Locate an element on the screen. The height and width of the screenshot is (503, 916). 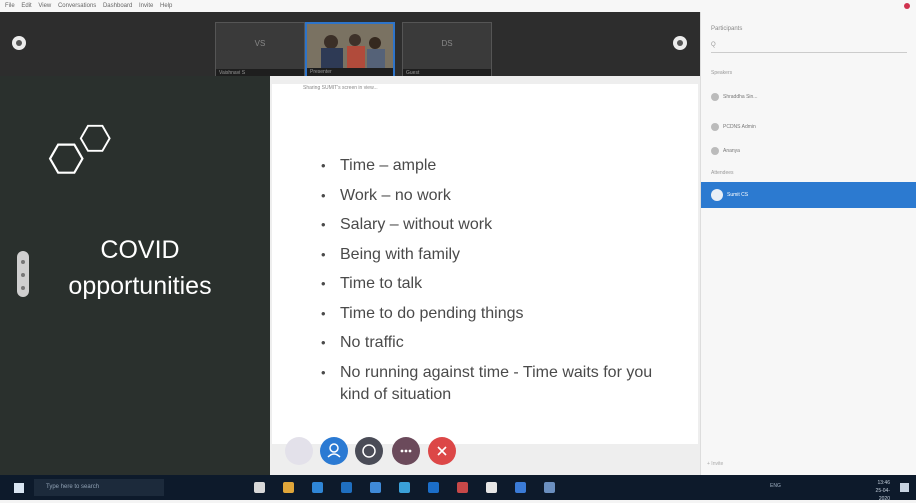
clock-time: 13:46 is located at coordinates (883, 483).